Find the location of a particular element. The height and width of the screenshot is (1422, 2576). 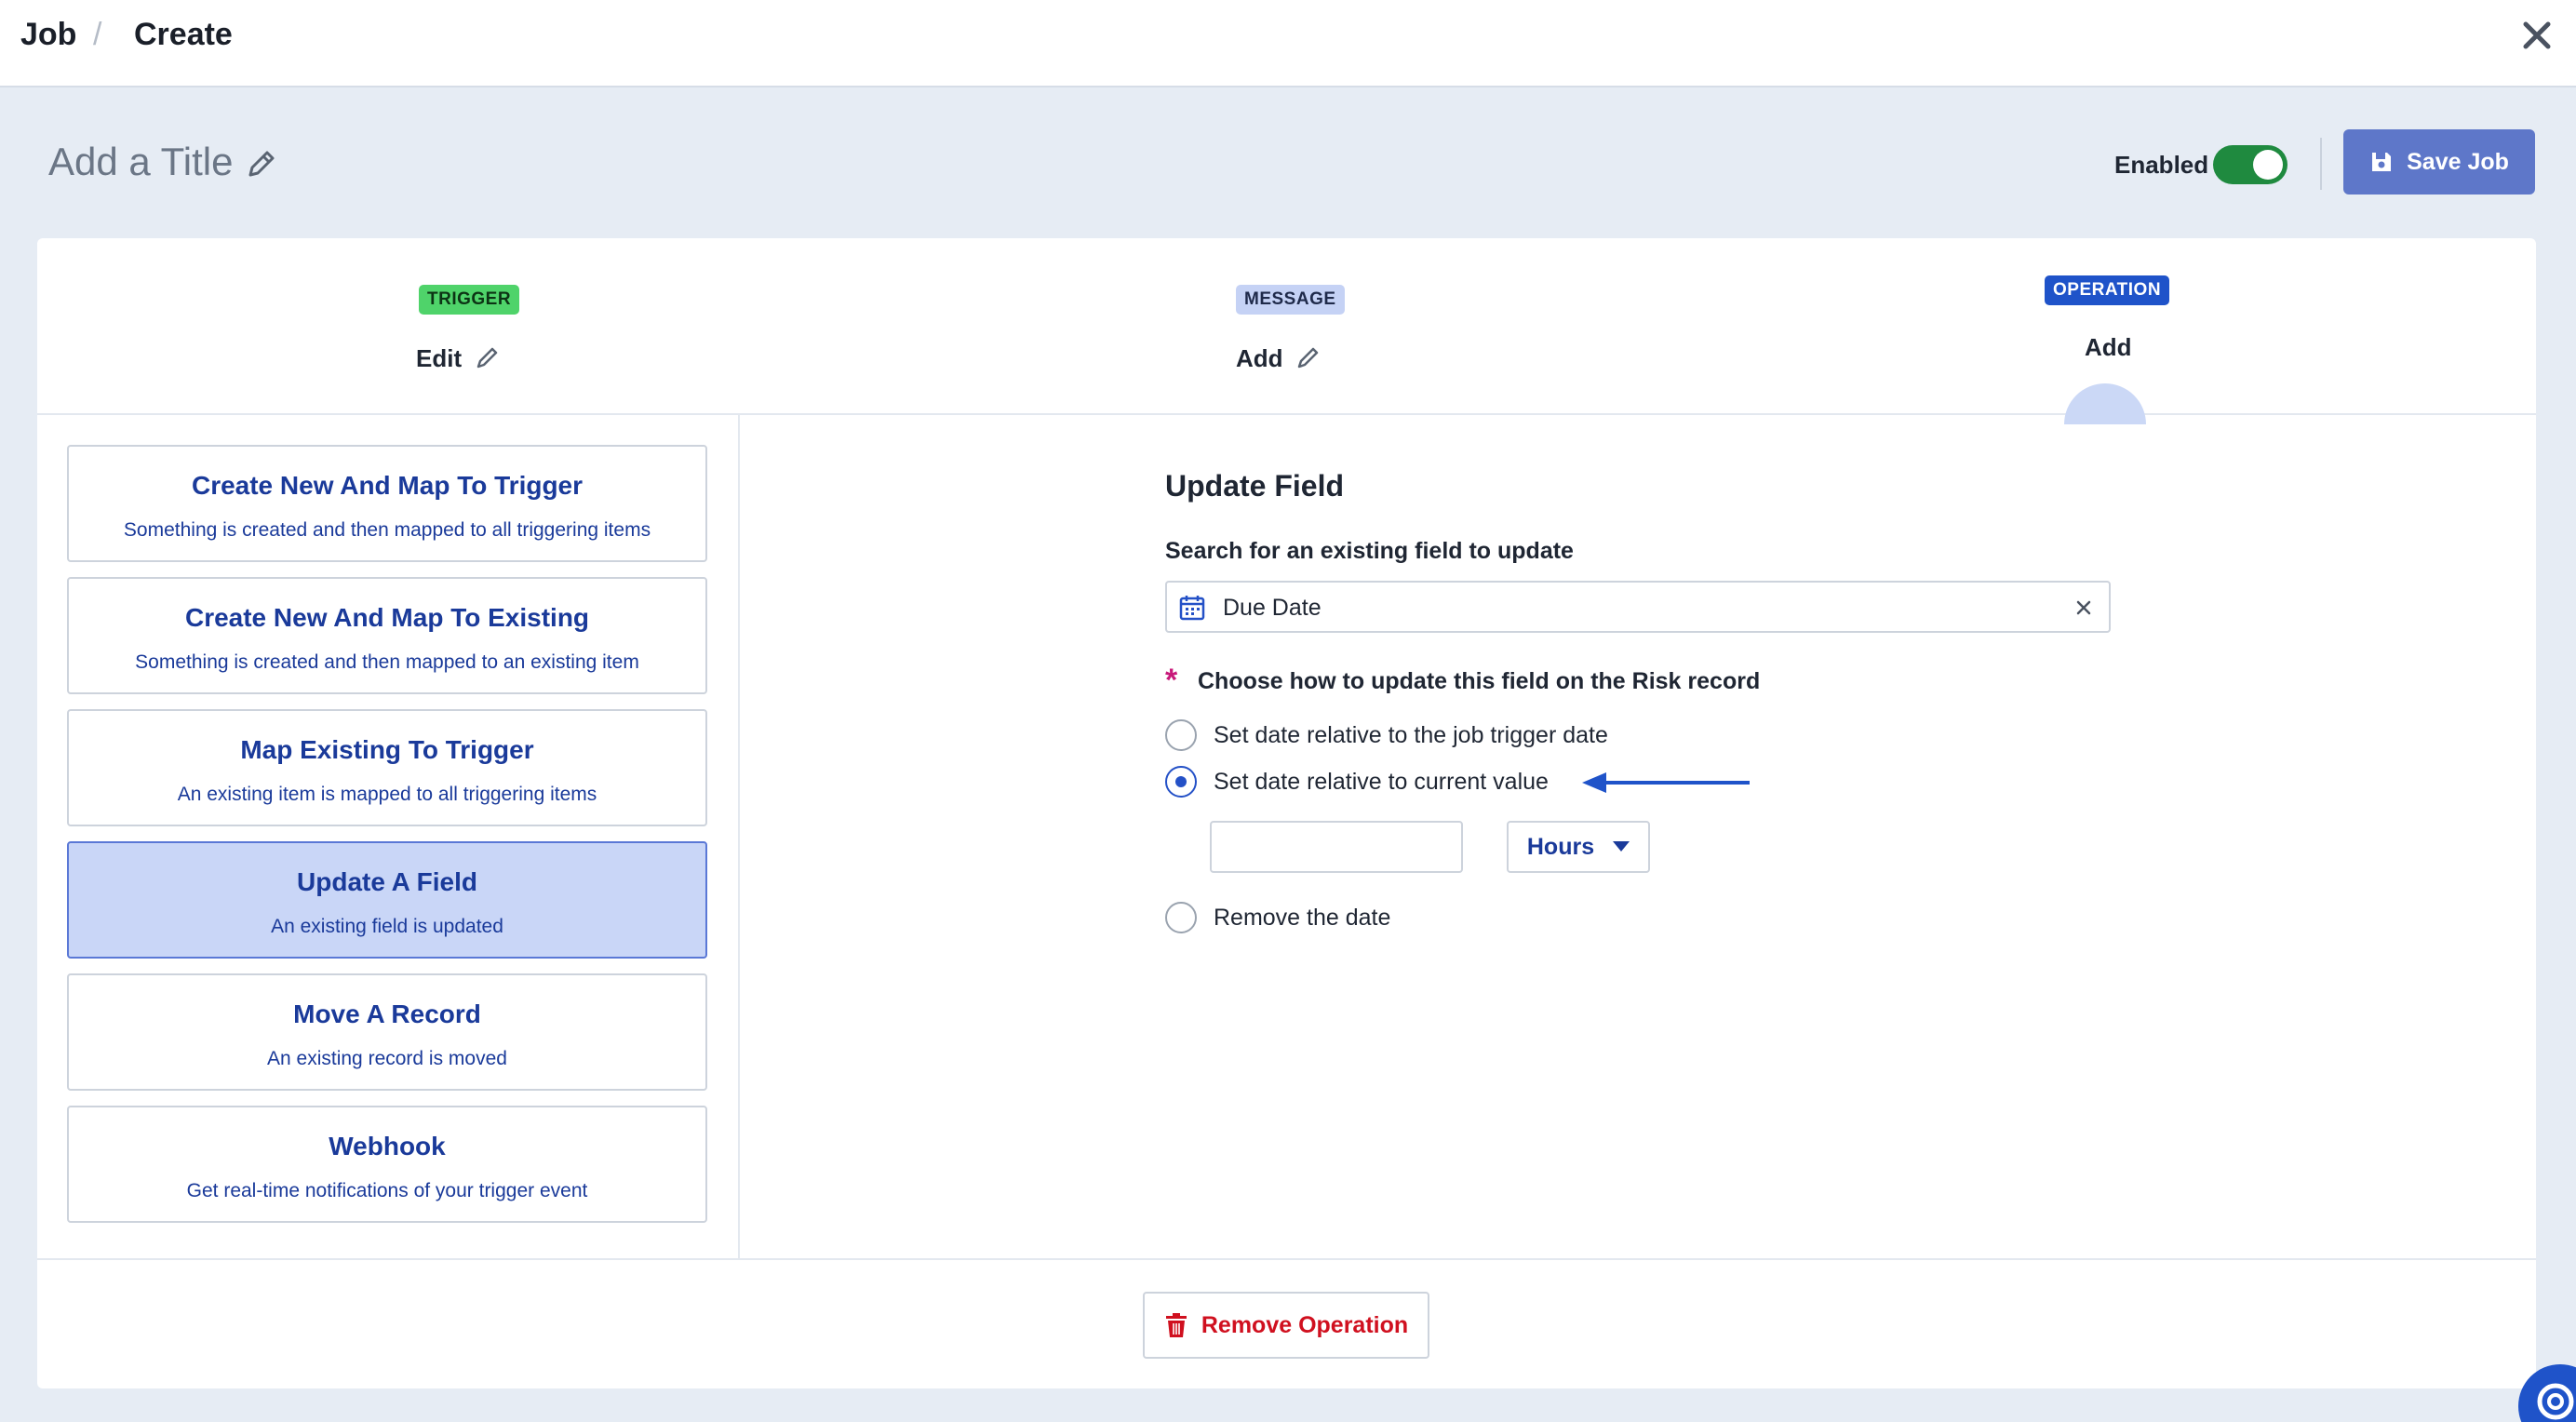

job-title: Add a Title is located at coordinates (140, 162).